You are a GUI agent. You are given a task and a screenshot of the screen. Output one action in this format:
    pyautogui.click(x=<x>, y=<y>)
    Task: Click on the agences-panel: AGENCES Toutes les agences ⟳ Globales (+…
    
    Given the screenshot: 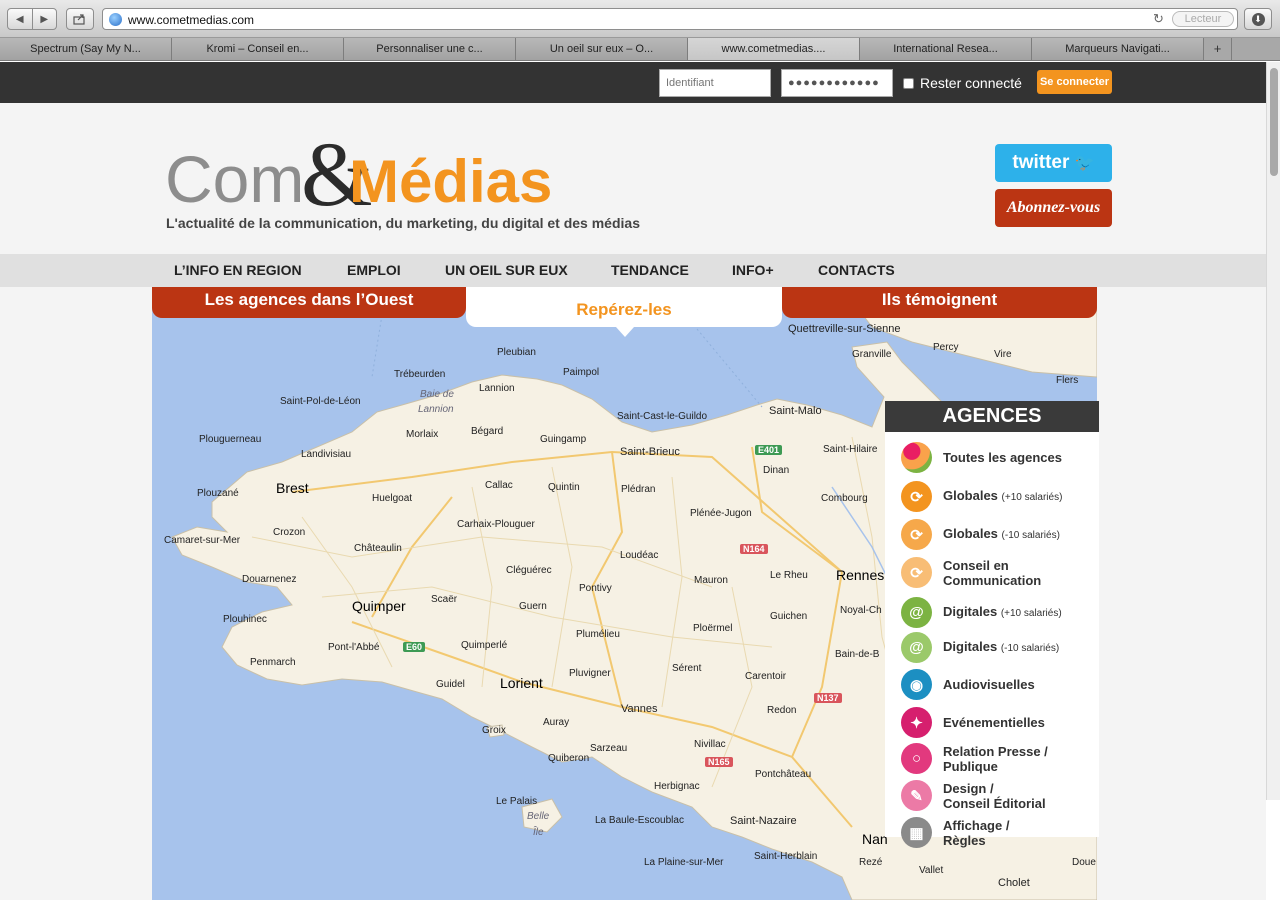 What is the action you would take?
    pyautogui.click(x=992, y=624)
    